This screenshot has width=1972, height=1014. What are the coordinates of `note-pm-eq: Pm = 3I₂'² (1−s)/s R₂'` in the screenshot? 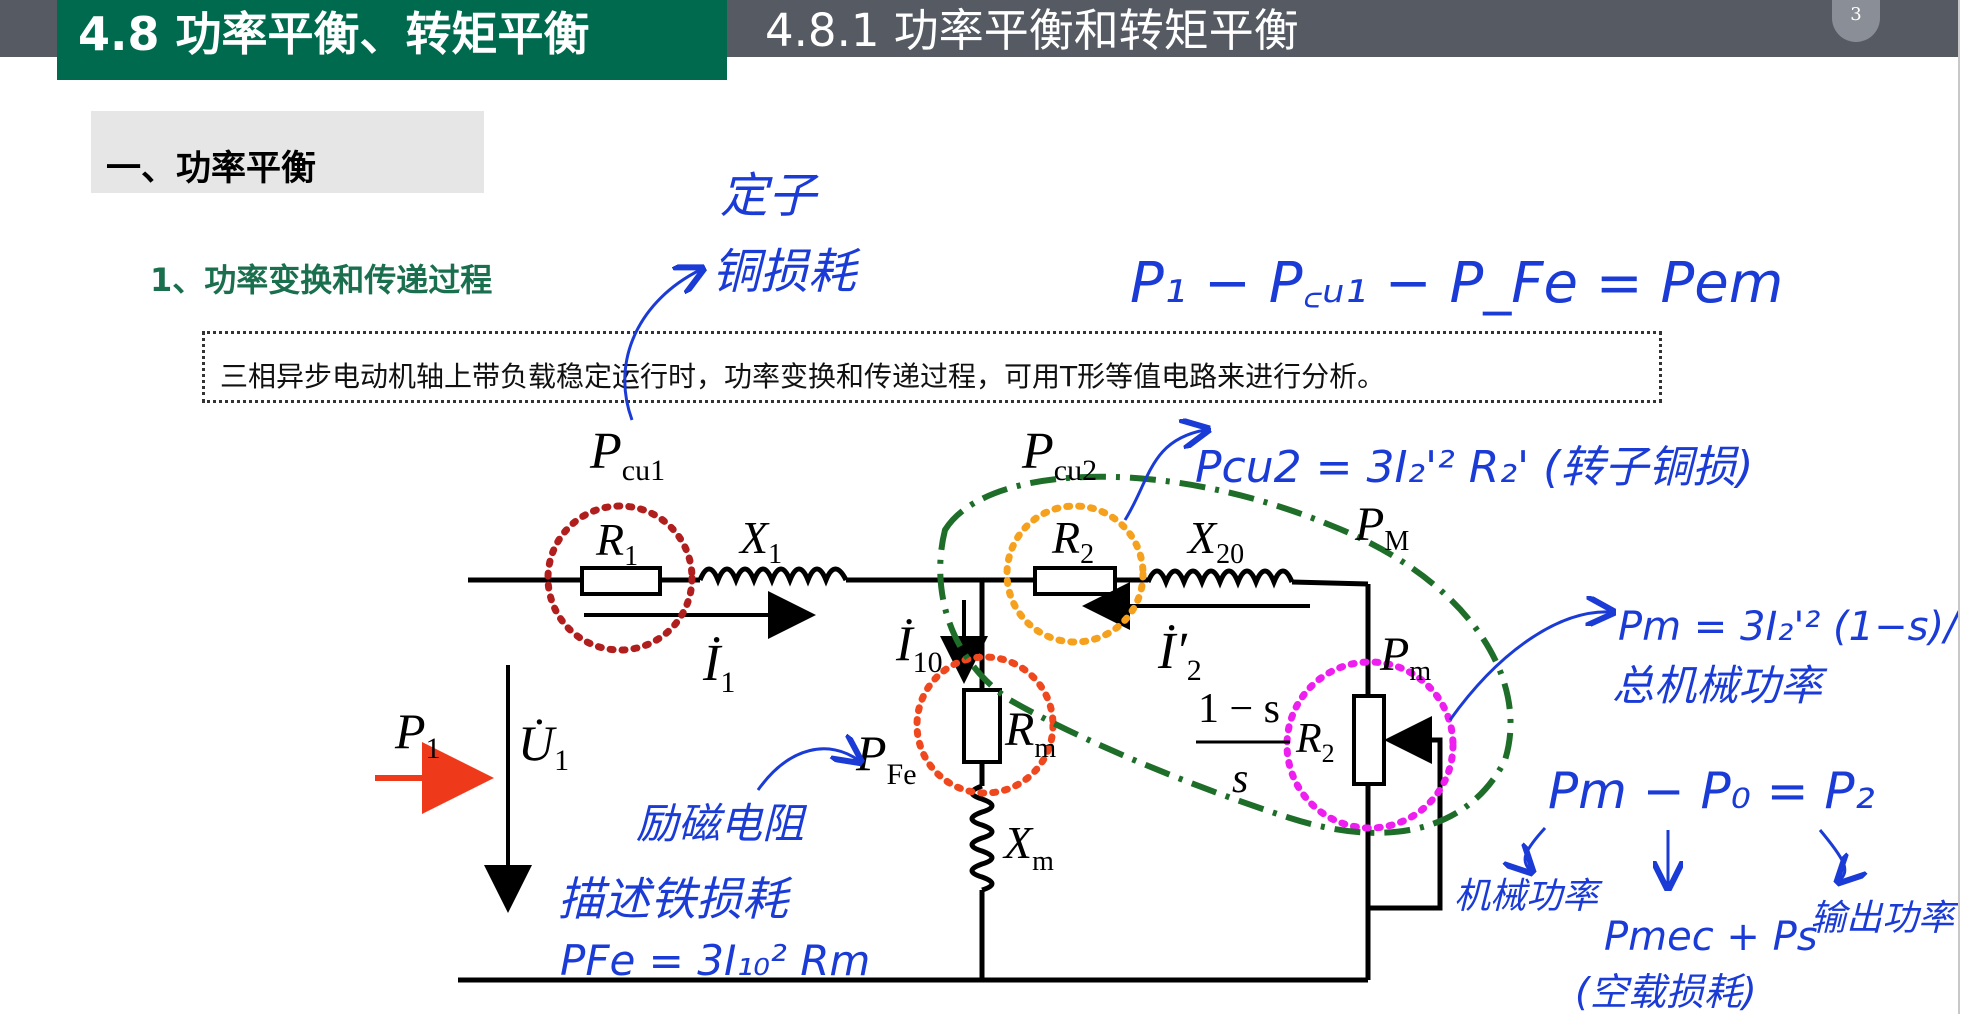 It's located at (1788, 627).